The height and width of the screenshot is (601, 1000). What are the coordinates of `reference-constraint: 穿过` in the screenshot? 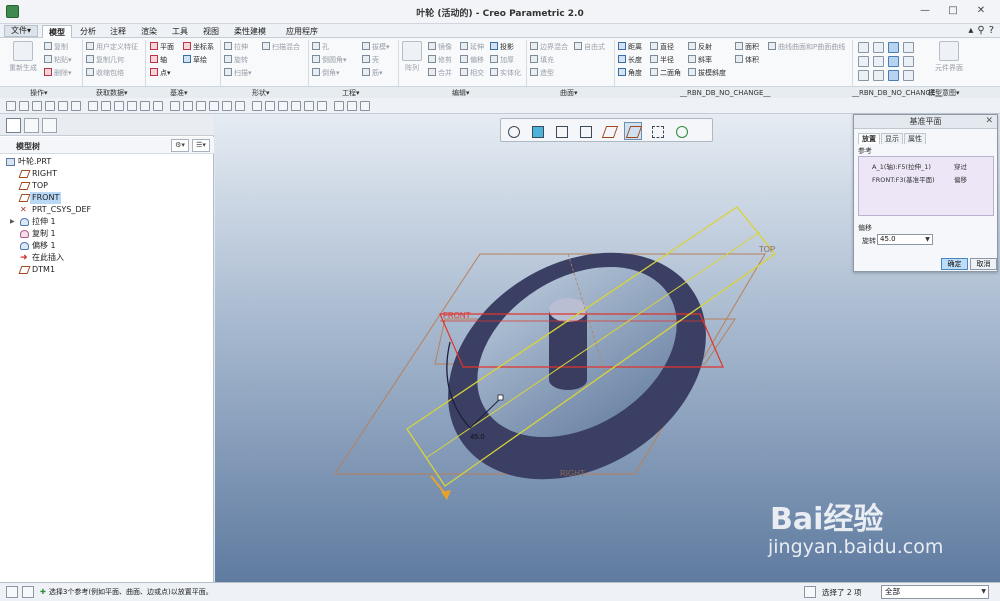 It's located at (960, 166).